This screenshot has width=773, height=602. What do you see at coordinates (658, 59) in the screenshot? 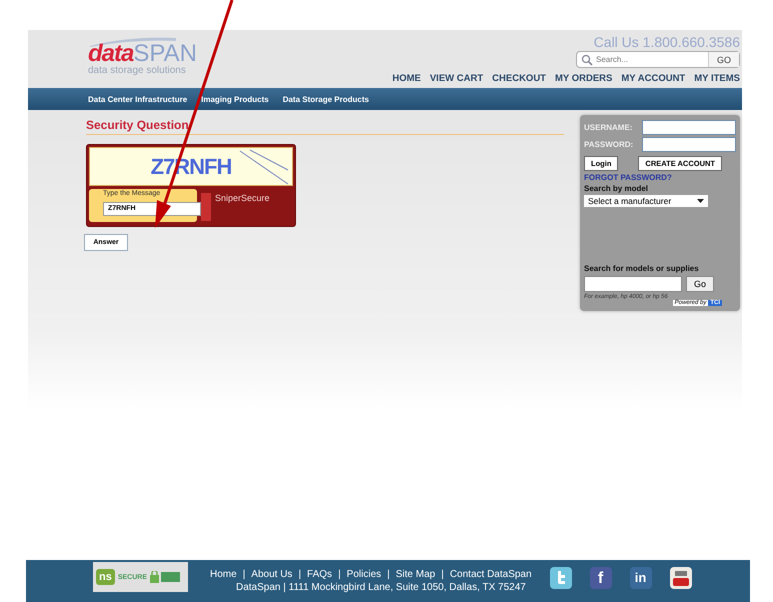
I see `search-field: Search... GO` at bounding box center [658, 59].